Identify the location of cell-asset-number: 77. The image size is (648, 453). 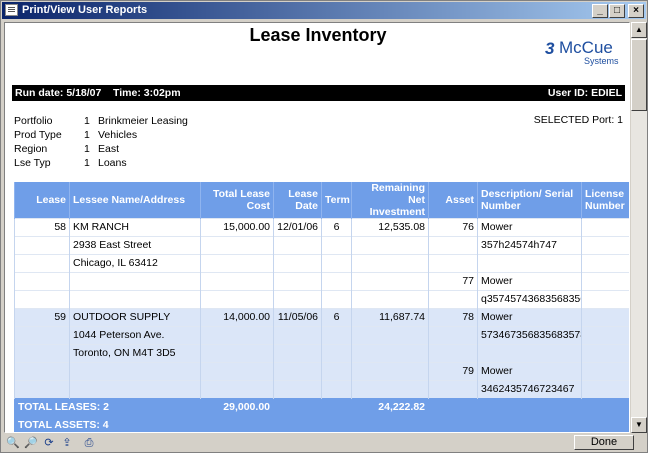
(453, 281).